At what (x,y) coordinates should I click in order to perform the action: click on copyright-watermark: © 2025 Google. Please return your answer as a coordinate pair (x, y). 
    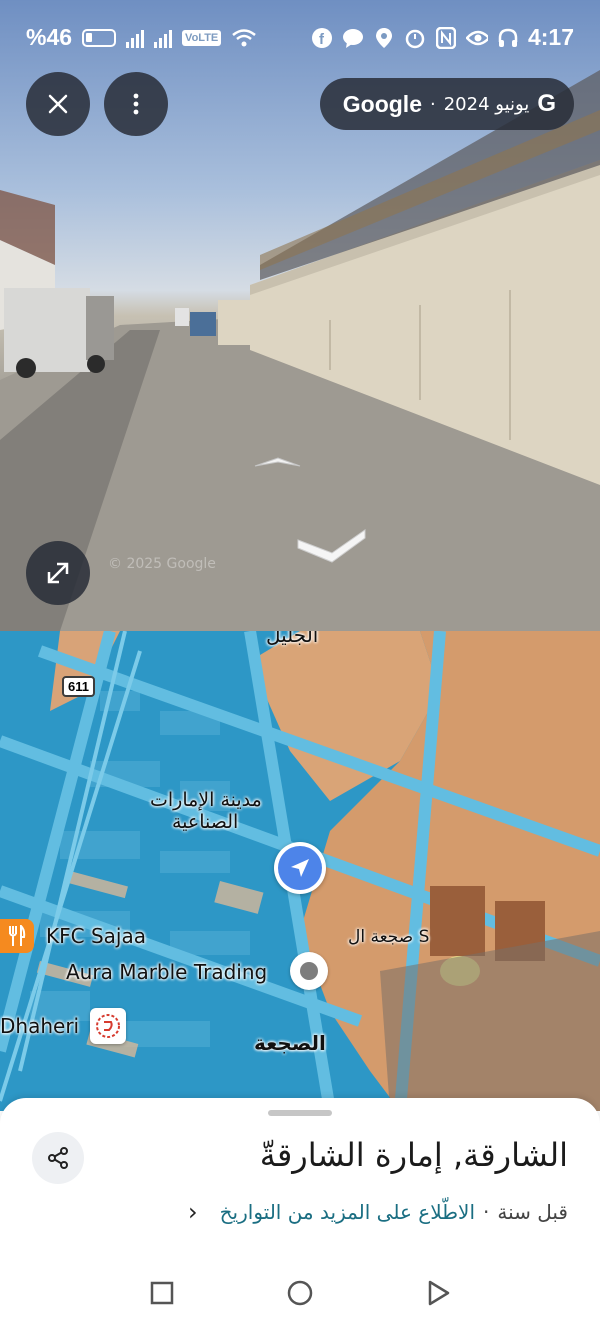
    Looking at the image, I should click on (162, 564).